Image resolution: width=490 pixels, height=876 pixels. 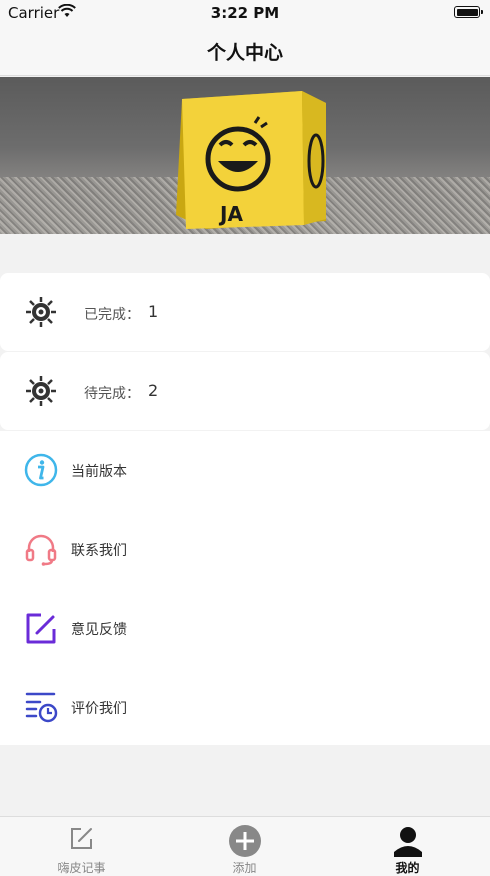 What do you see at coordinates (153, 390) in the screenshot?
I see `pending-count: 2` at bounding box center [153, 390].